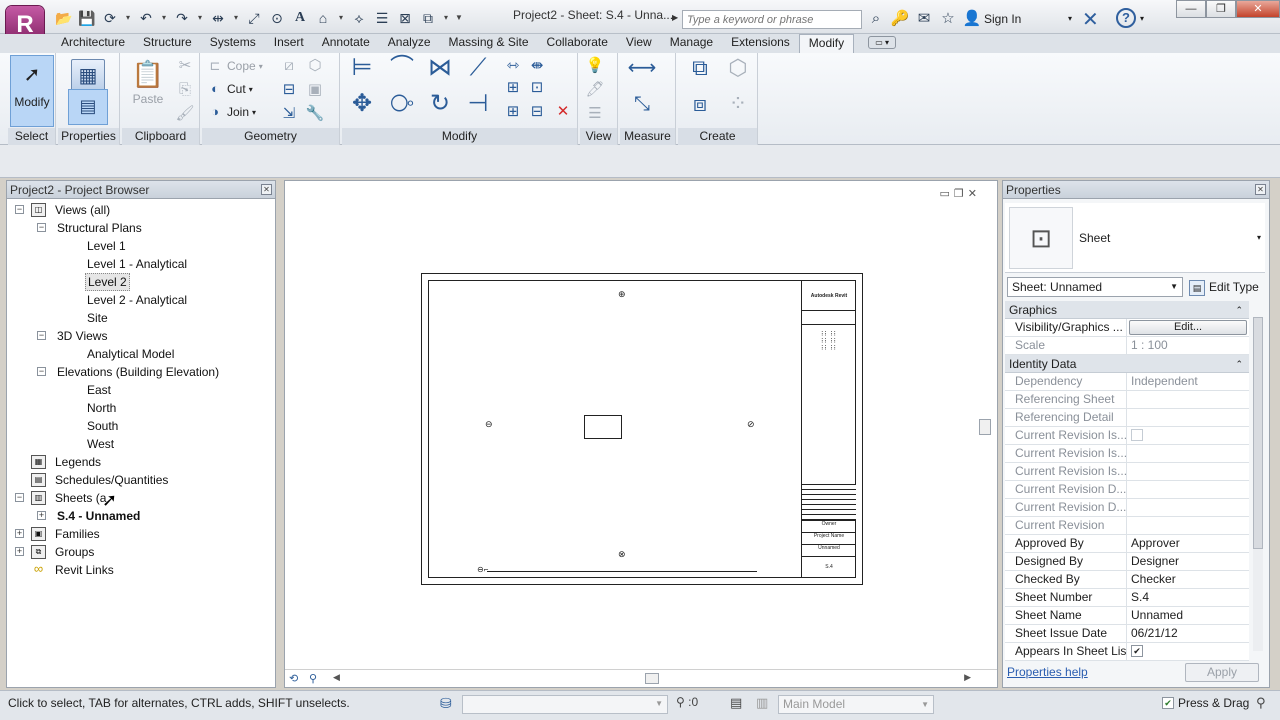  What do you see at coordinates (489, 424) in the screenshot?
I see `elevation-marker-west-icon: ⊖` at bounding box center [489, 424].